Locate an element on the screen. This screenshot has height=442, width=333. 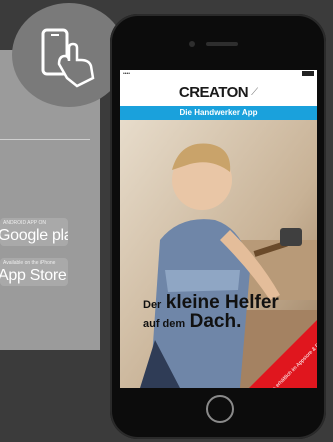
app-header: CREATON ⟋ is located at coordinates (218, 92).